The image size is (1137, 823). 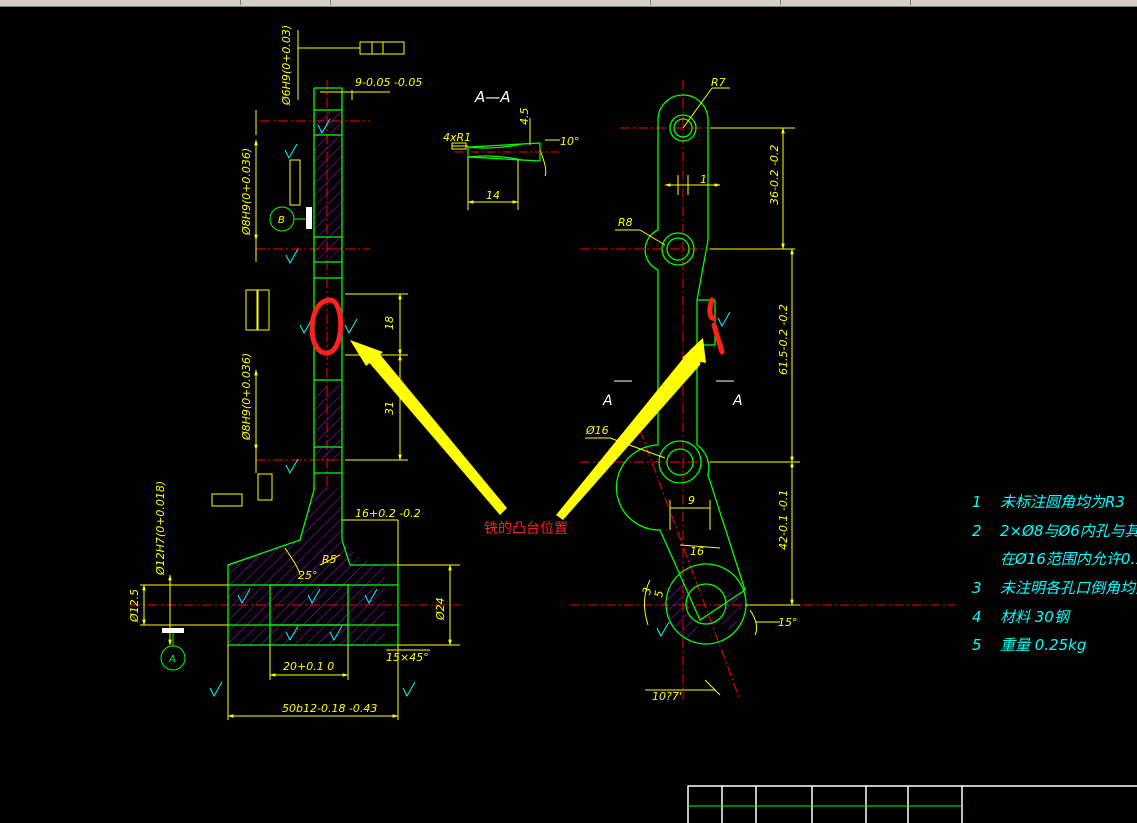 What do you see at coordinates (783, 339) in the screenshot?
I see `label-dim-61: 61.5-0.2 -0.2` at bounding box center [783, 339].